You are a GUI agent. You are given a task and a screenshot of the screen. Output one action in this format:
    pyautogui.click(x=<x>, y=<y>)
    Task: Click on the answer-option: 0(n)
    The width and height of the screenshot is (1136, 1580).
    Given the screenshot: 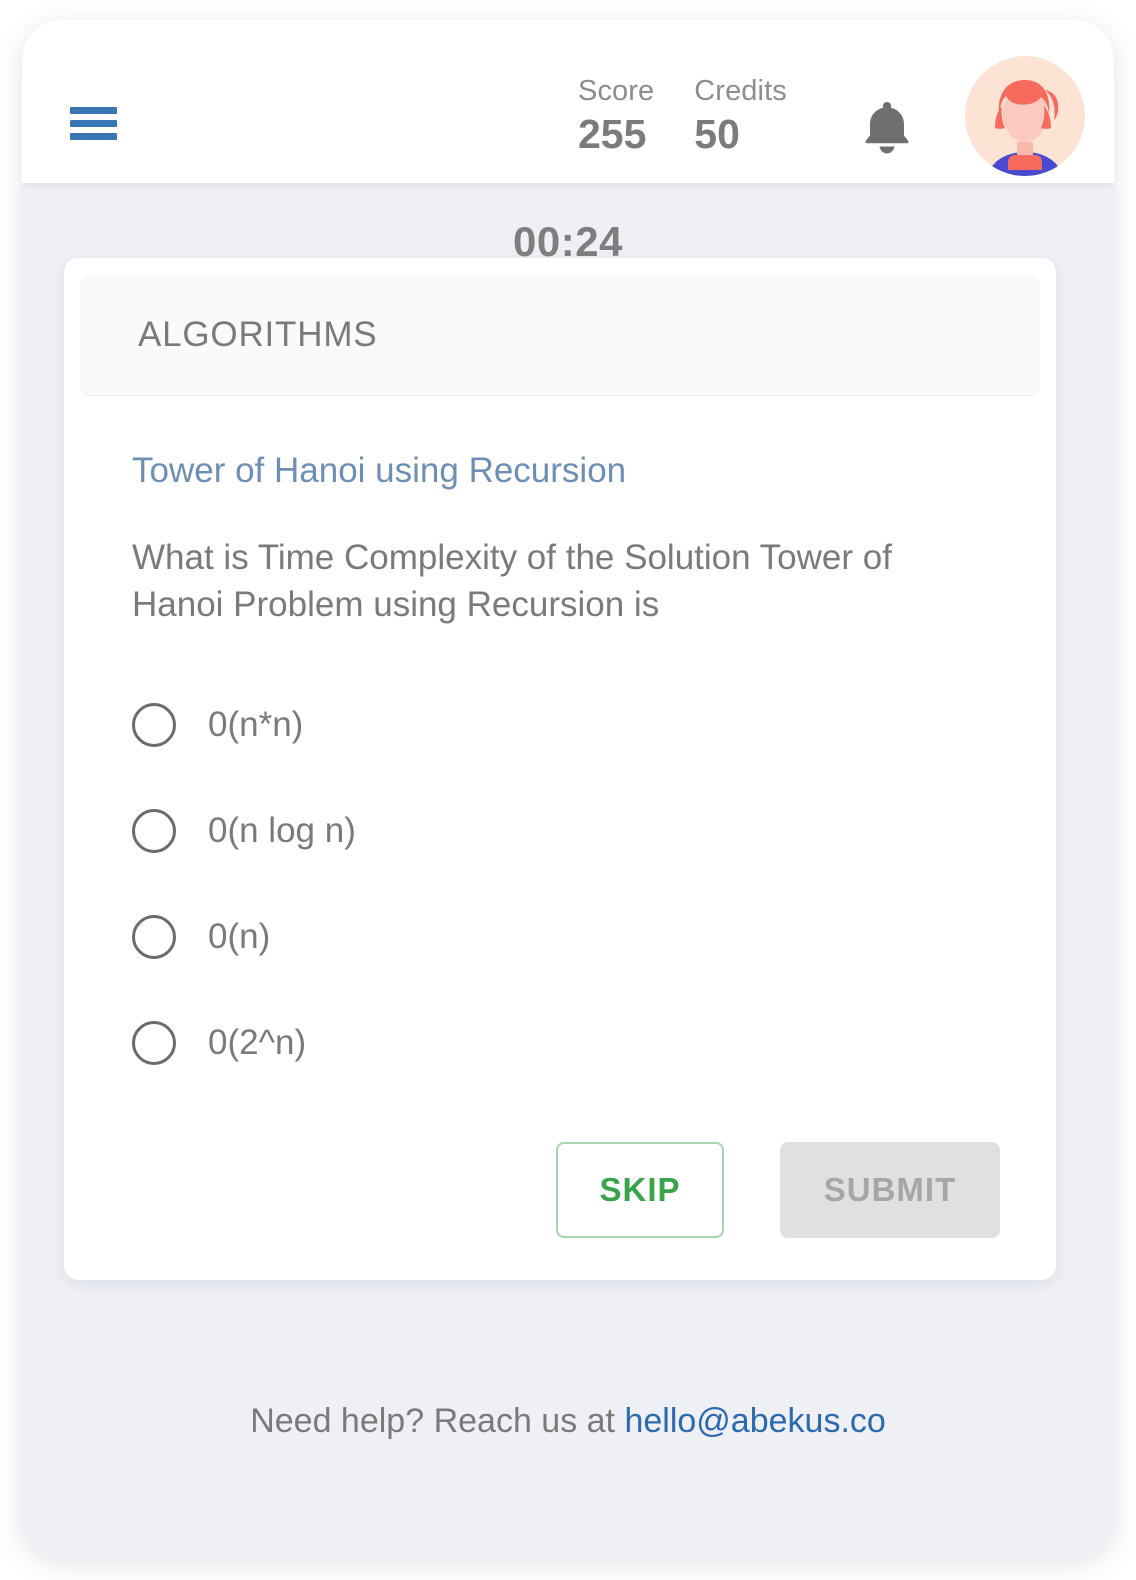 What is the action you would take?
    pyautogui.click(x=560, y=937)
    